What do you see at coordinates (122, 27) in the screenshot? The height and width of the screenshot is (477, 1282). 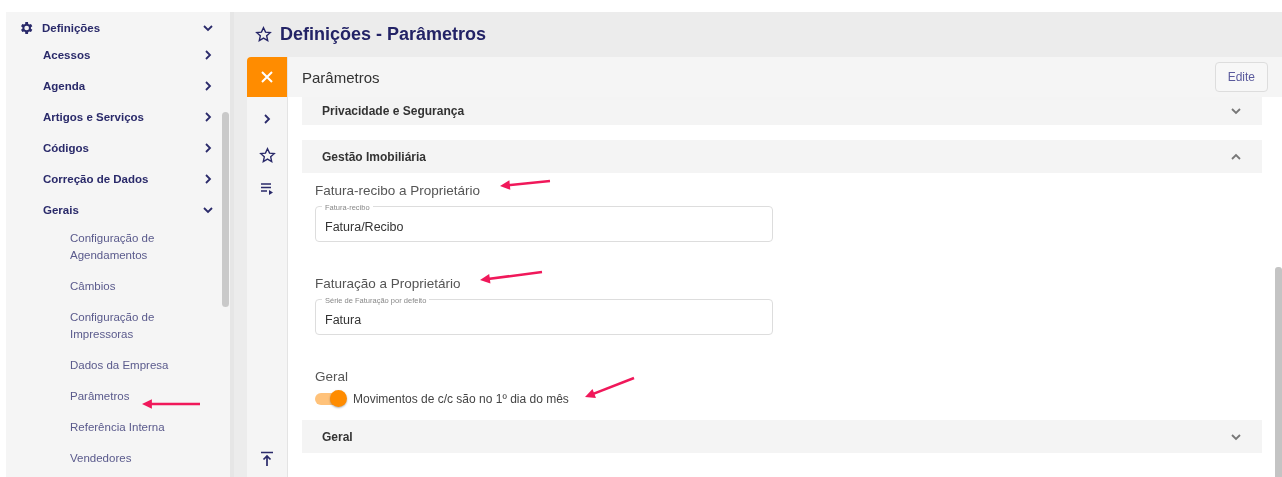 I see `sidebar-title: Definições` at bounding box center [122, 27].